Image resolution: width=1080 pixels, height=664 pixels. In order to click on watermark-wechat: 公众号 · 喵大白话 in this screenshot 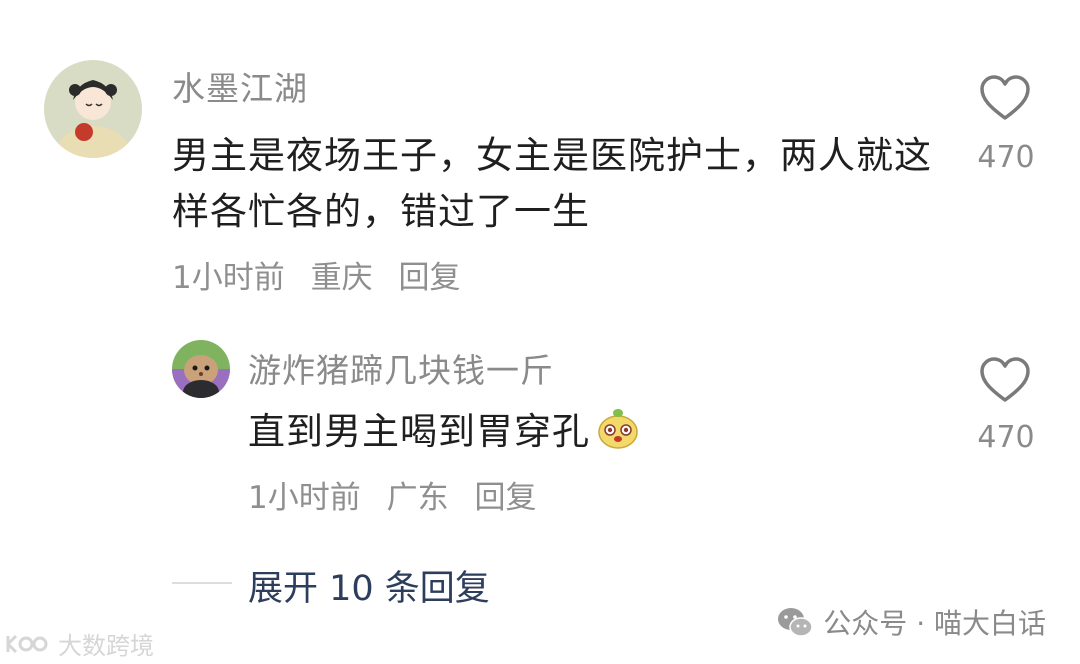, I will do `click(910, 622)`.